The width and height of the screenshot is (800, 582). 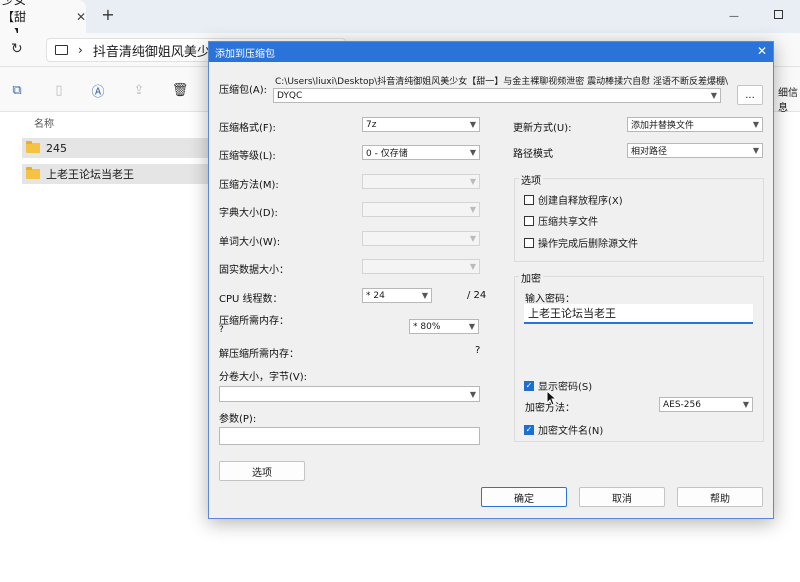 I want to click on item-name: 245, so click(x=56, y=148).